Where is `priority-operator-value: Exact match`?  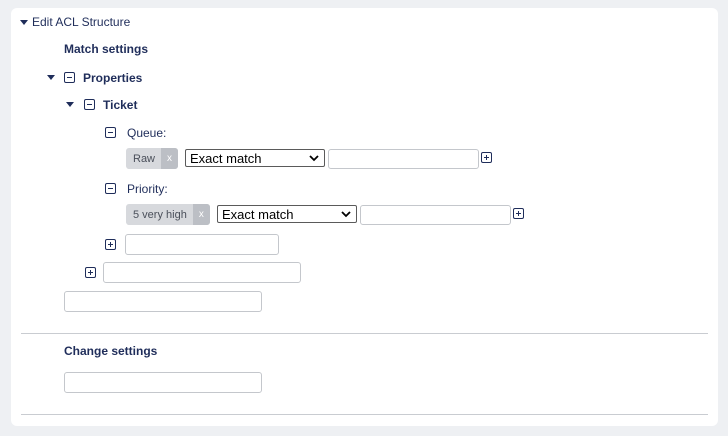
priority-operator-value: Exact match is located at coordinates (258, 214).